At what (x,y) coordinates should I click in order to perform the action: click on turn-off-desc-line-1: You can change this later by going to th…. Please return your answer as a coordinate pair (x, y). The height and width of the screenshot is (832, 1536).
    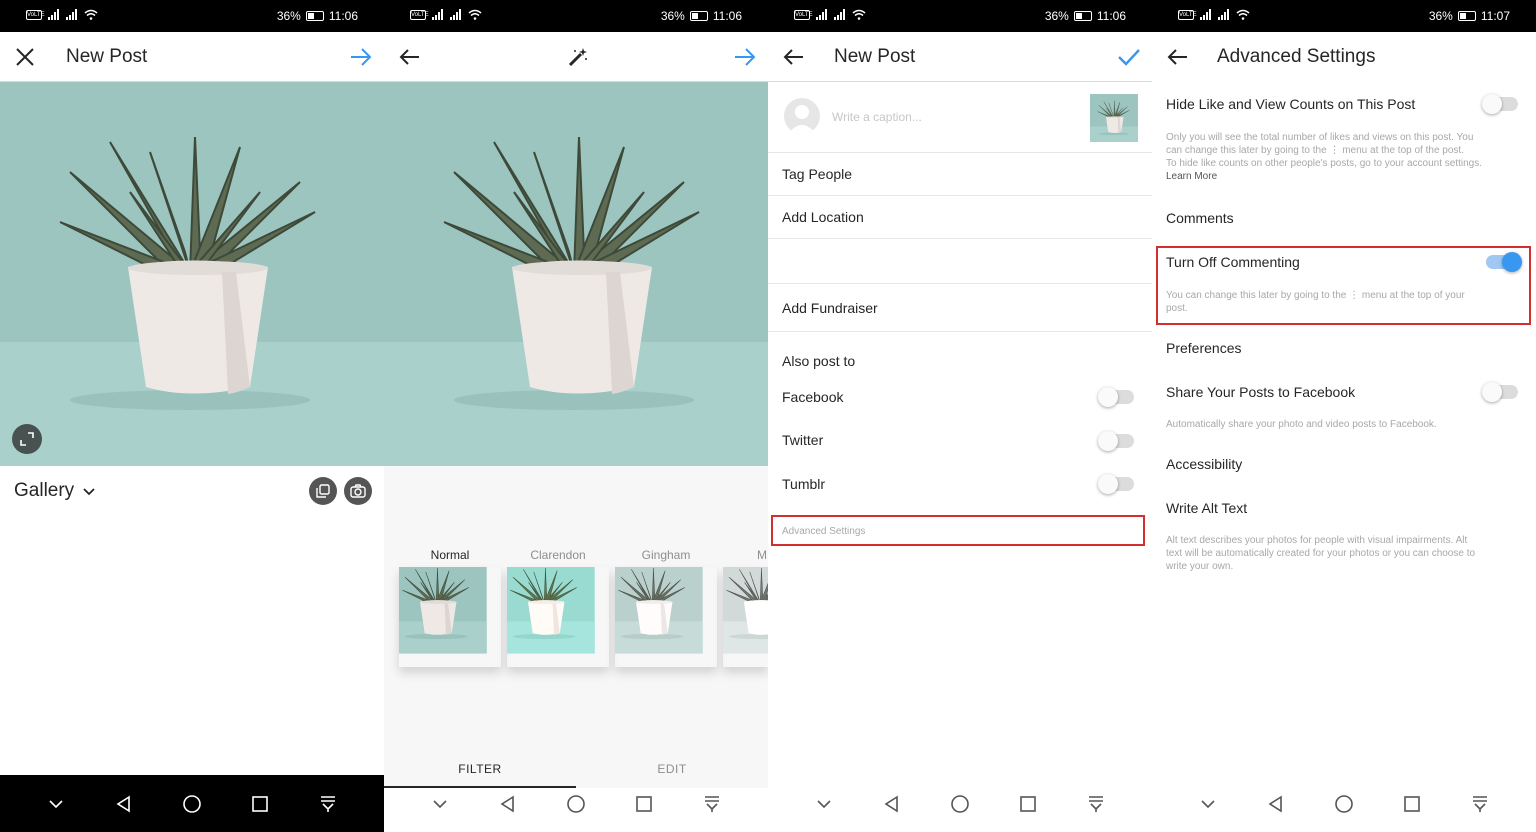
    Looking at the image, I should click on (1315, 295).